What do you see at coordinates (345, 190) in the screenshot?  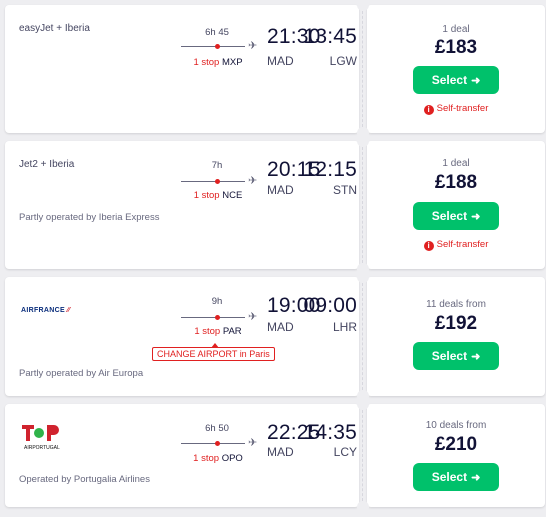 I see `departure-airport: STN` at bounding box center [345, 190].